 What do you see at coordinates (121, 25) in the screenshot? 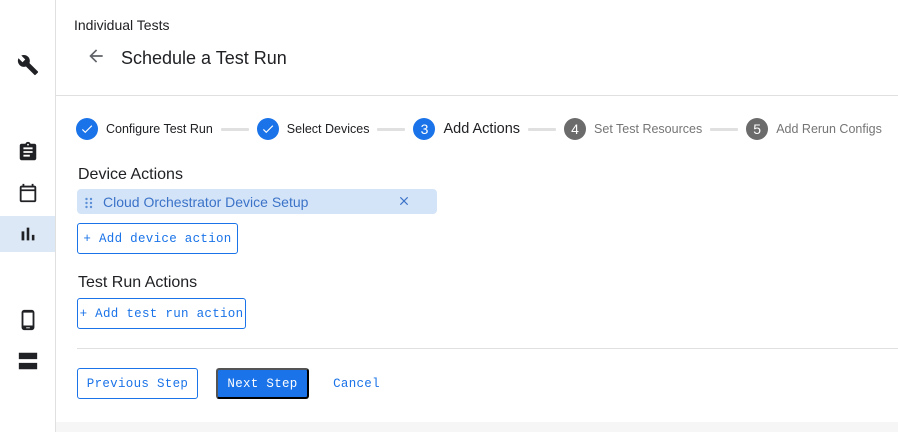
I see `breadcrumb: Individual Tests` at bounding box center [121, 25].